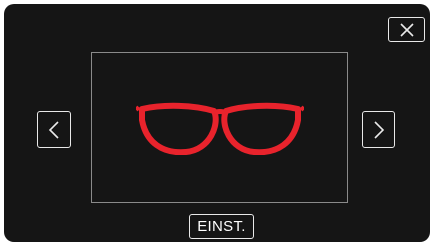 The width and height of the screenshot is (434, 246). I want to click on chevron-right-icon, so click(379, 129).